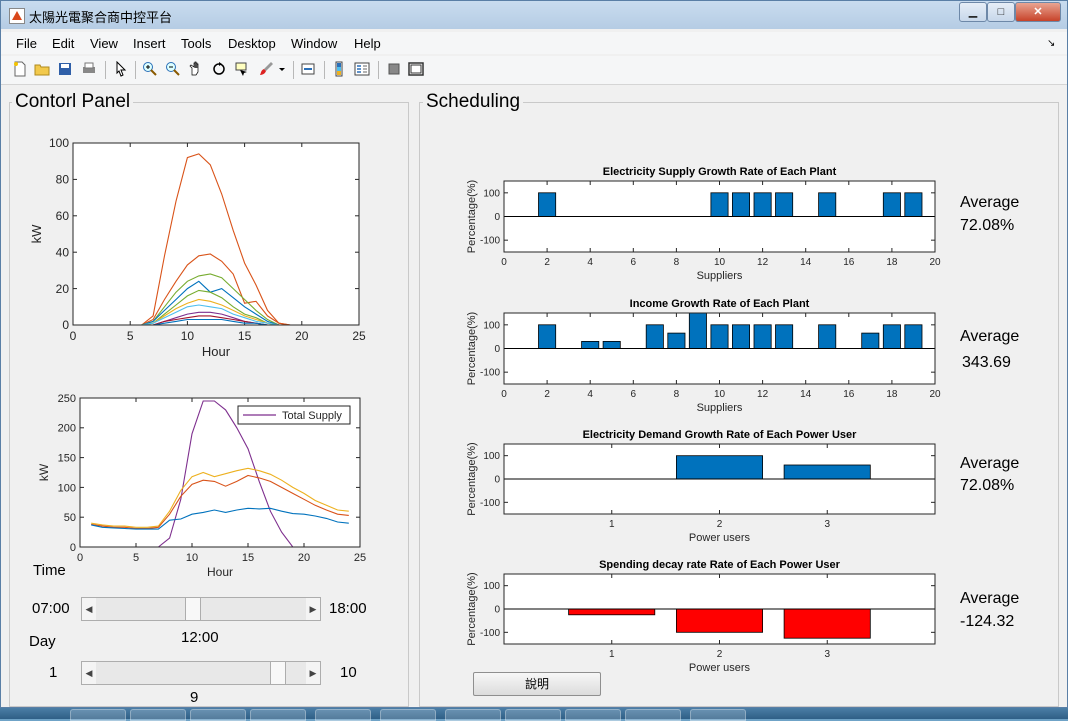 The height and width of the screenshot is (721, 1068). I want to click on legend-entry: Total Supply, so click(312, 416).